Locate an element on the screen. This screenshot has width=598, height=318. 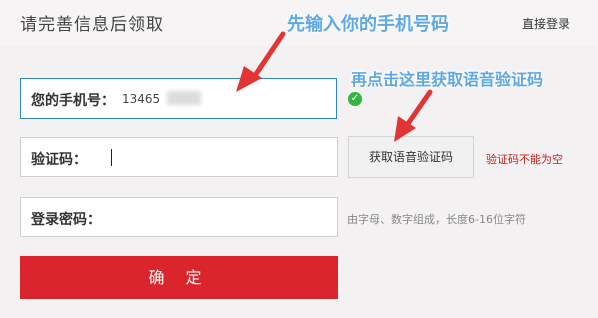
arrow-to-phone-icon is located at coordinates (261, 61).